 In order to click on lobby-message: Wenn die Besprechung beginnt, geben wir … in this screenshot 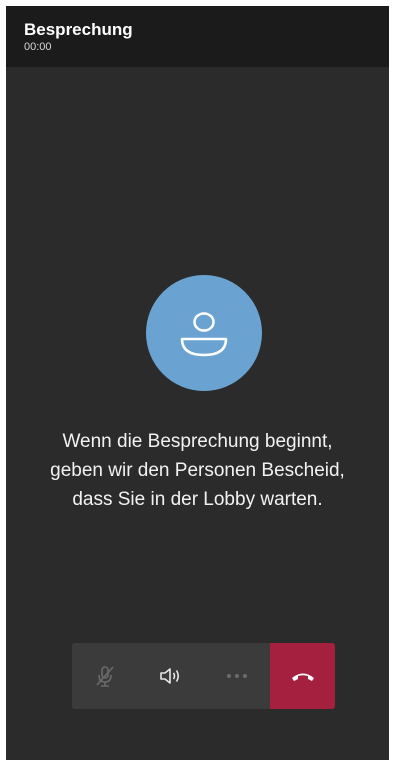, I will do `click(197, 470)`.